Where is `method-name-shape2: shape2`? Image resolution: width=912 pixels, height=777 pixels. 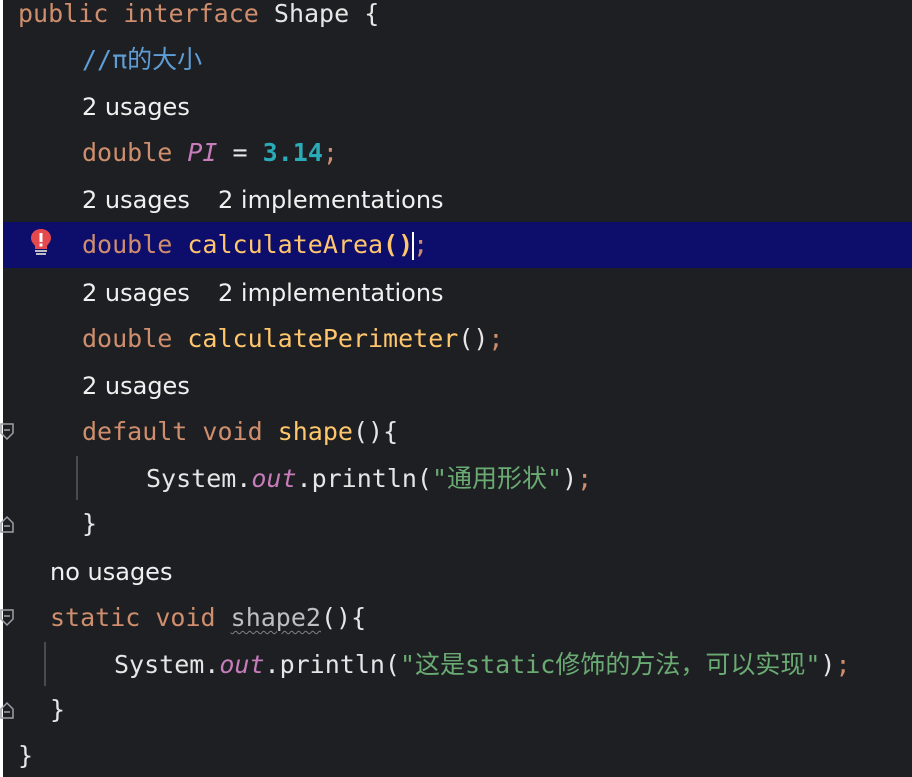
method-name-shape2: shape2 is located at coordinates (276, 617).